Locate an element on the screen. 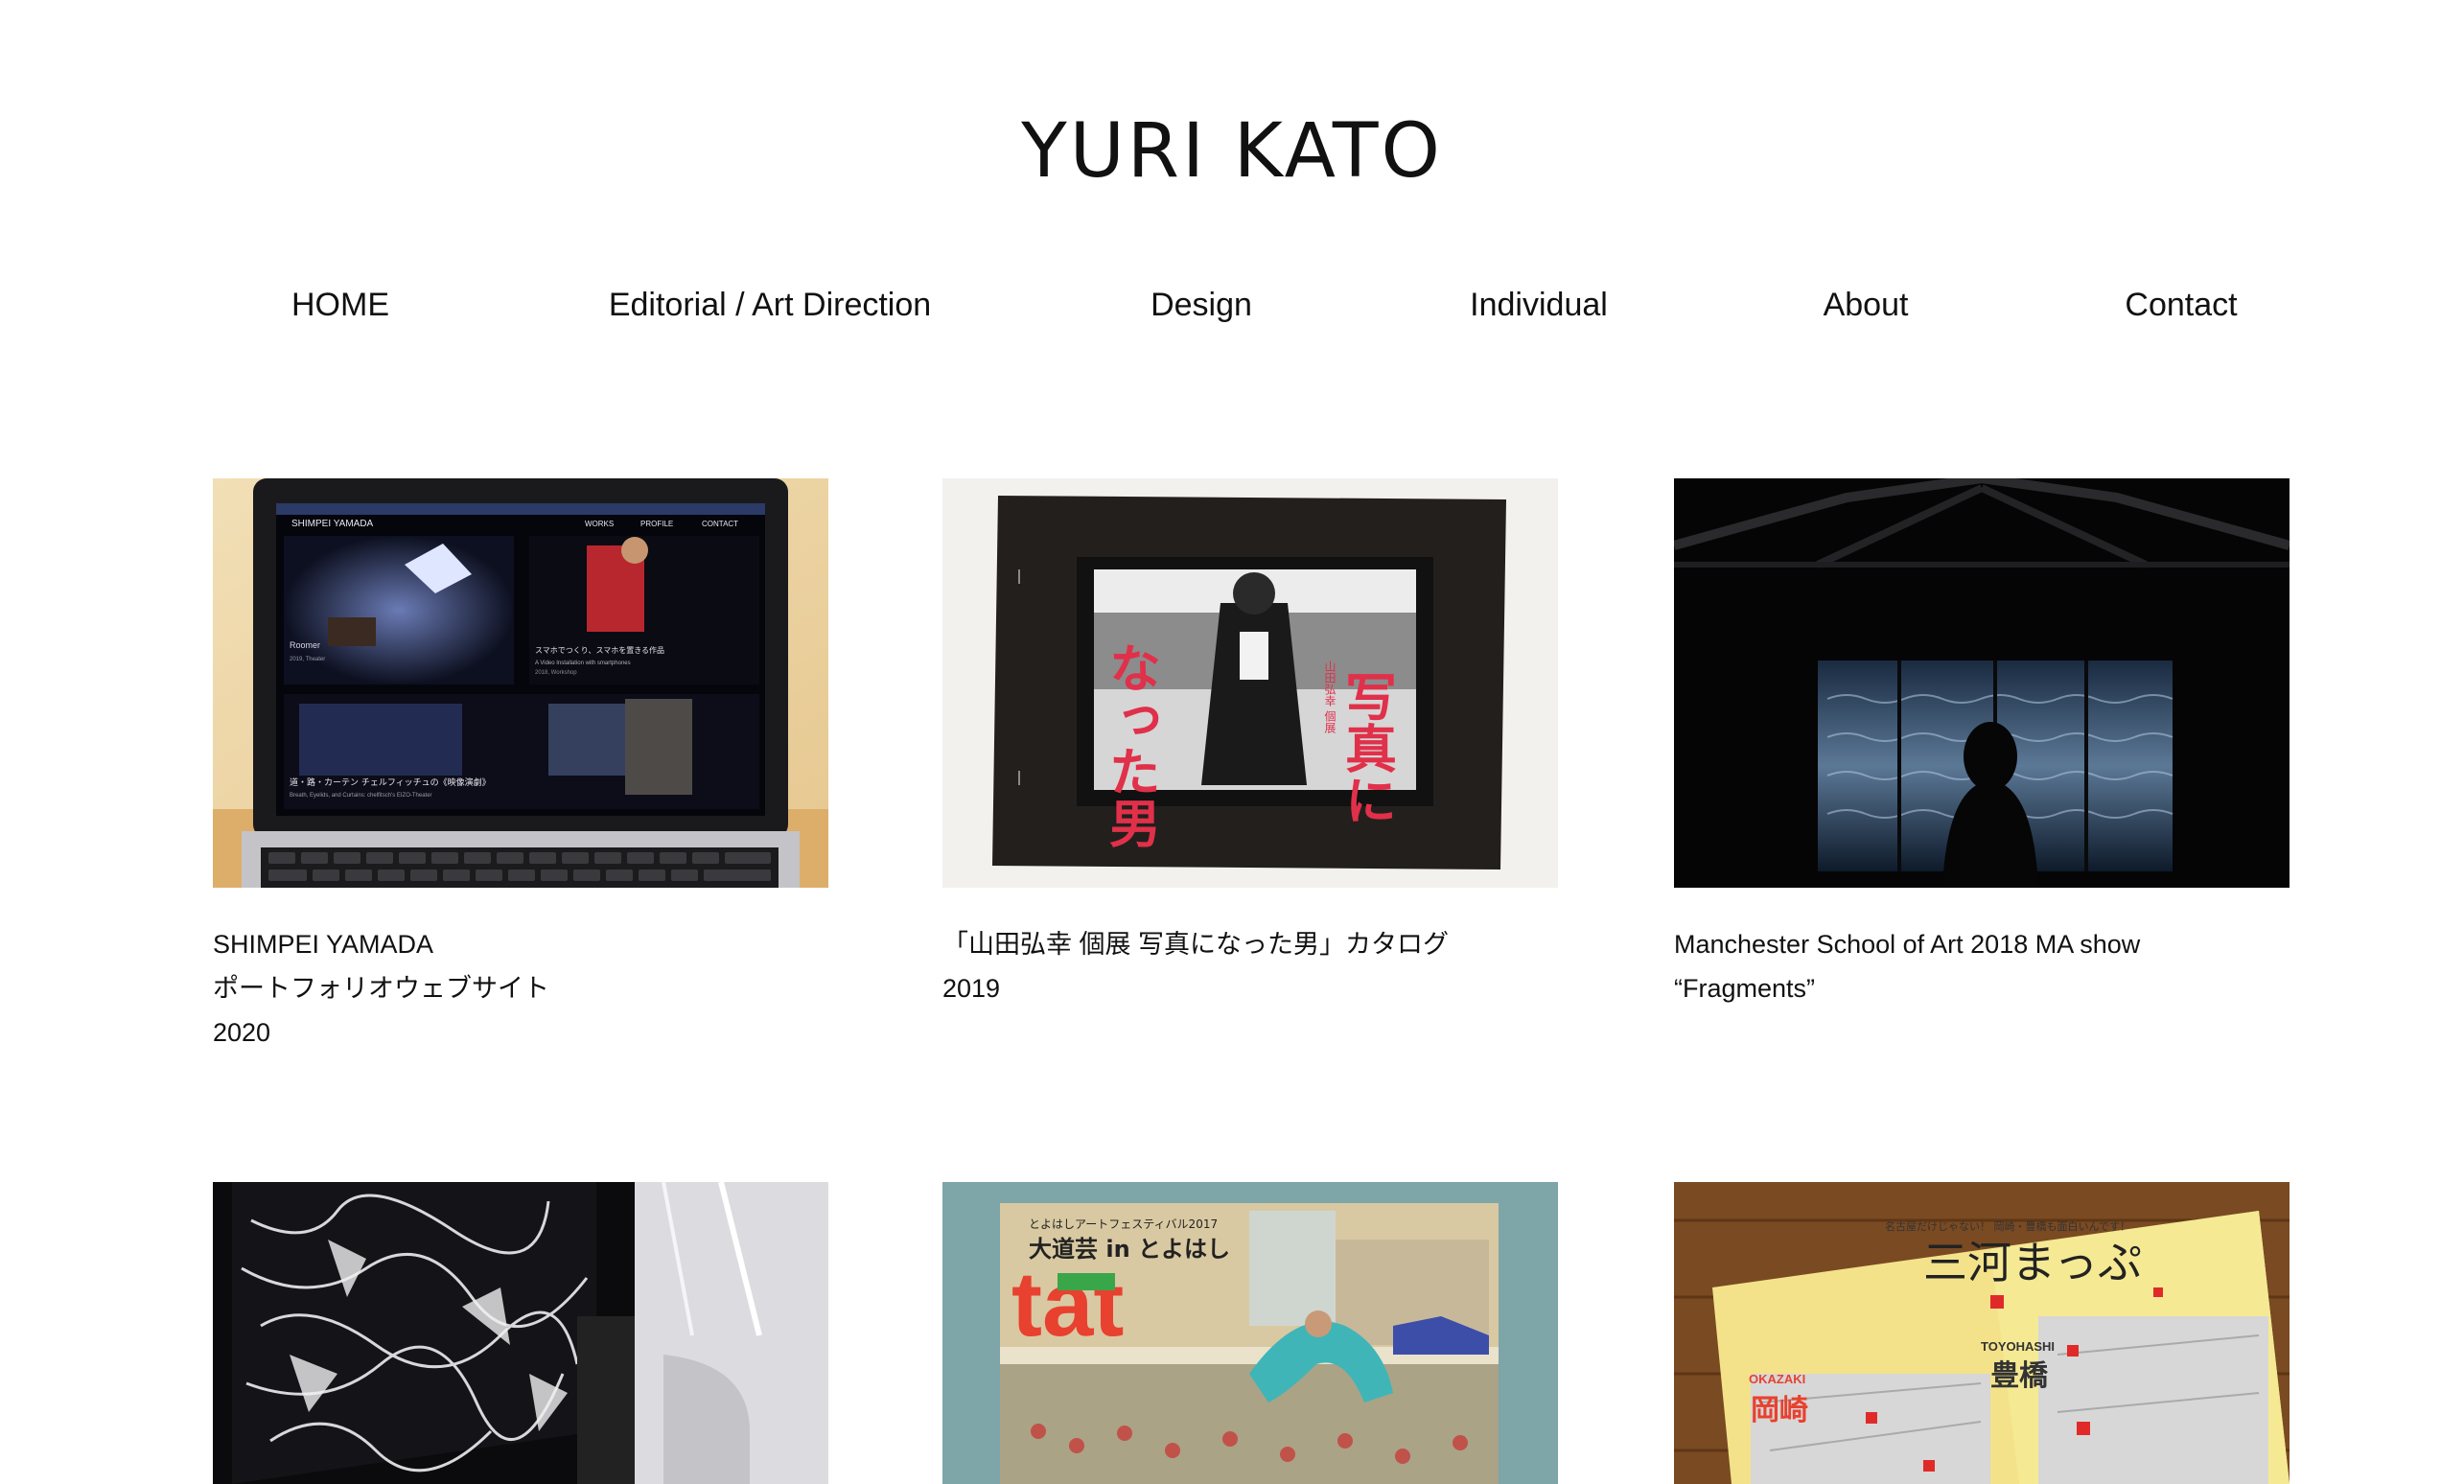  nav-editorial-art-direction: Editorial / Art Direction is located at coordinates (770, 305).